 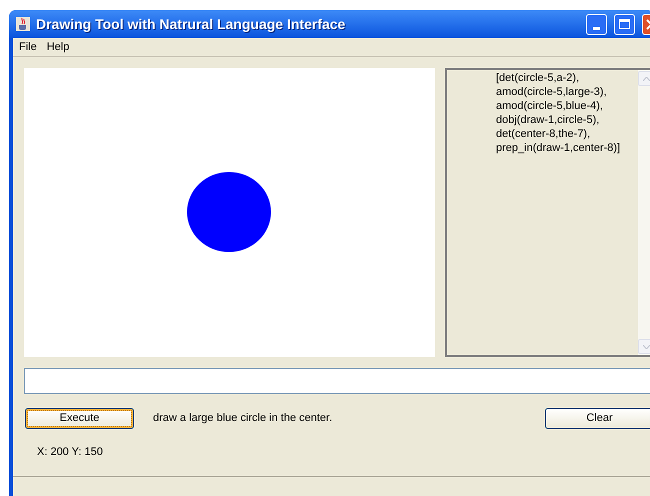 I want to click on menu-item: Help, so click(x=58, y=47).